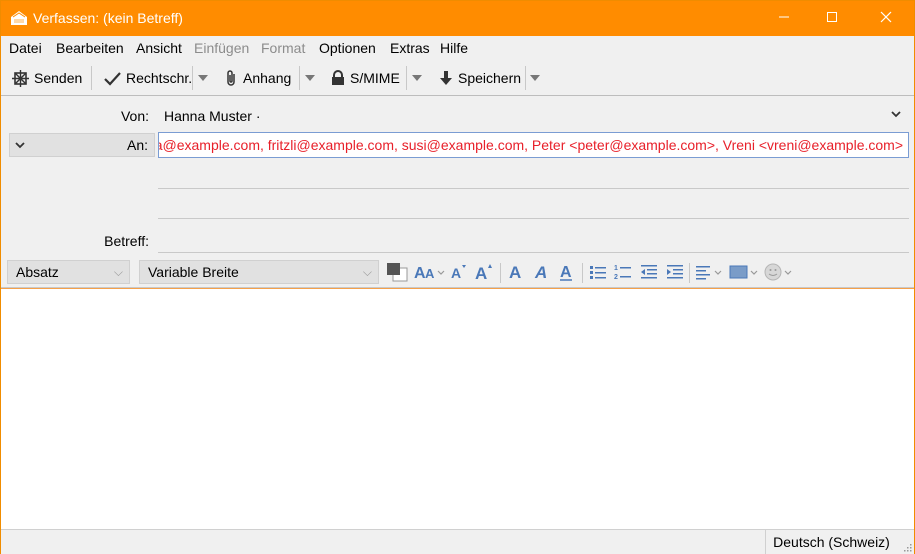 This screenshot has width=915, height=554. I want to click on smaller-font-button: A, so click(460, 272).